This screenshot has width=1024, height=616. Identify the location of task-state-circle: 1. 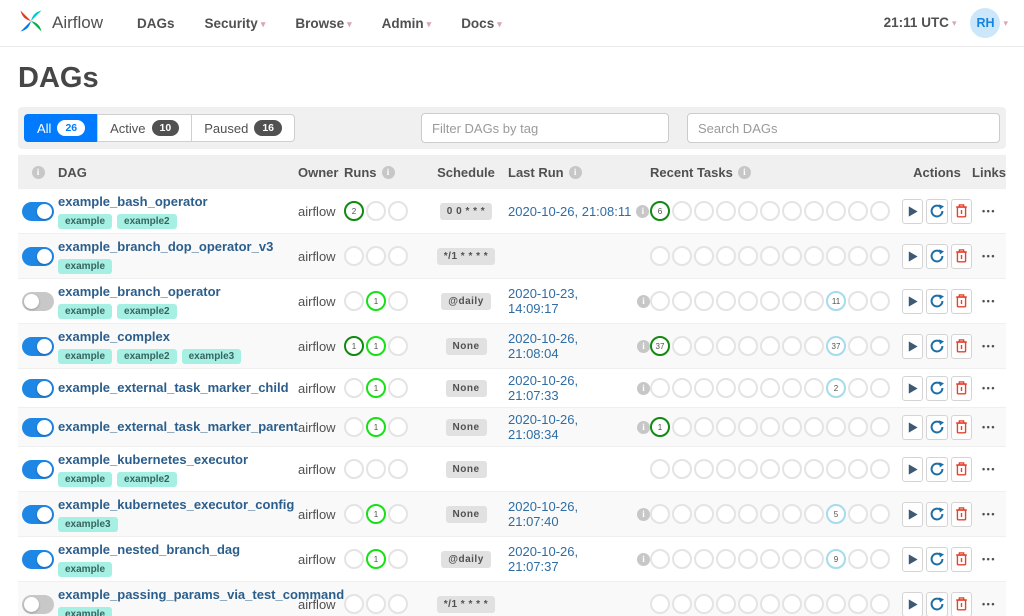
(660, 427).